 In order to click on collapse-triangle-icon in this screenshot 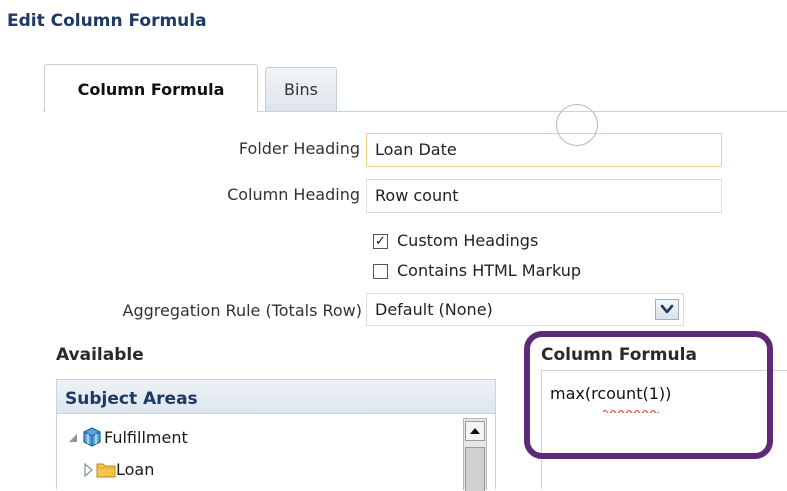, I will do `click(73, 438)`.